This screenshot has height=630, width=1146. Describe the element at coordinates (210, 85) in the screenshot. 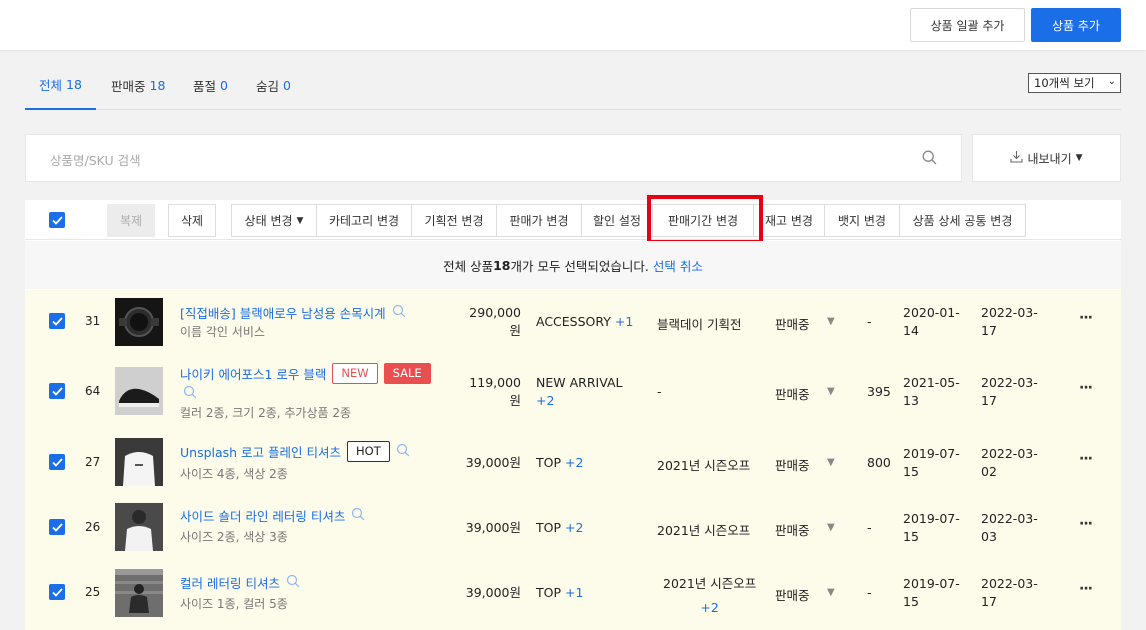

I see `tab-sold-out: 품절 0` at that location.